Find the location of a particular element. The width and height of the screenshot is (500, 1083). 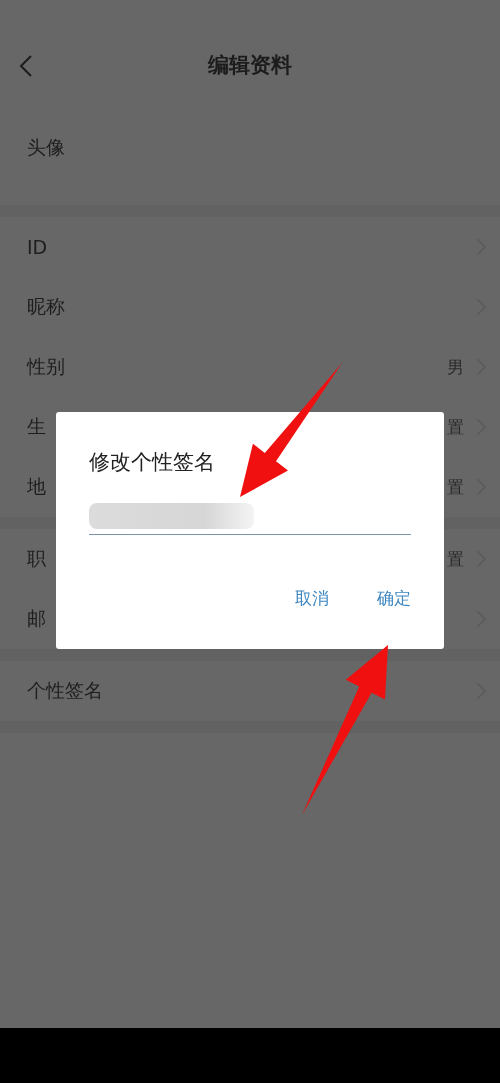

row-label: 邮 is located at coordinates (37, 618).